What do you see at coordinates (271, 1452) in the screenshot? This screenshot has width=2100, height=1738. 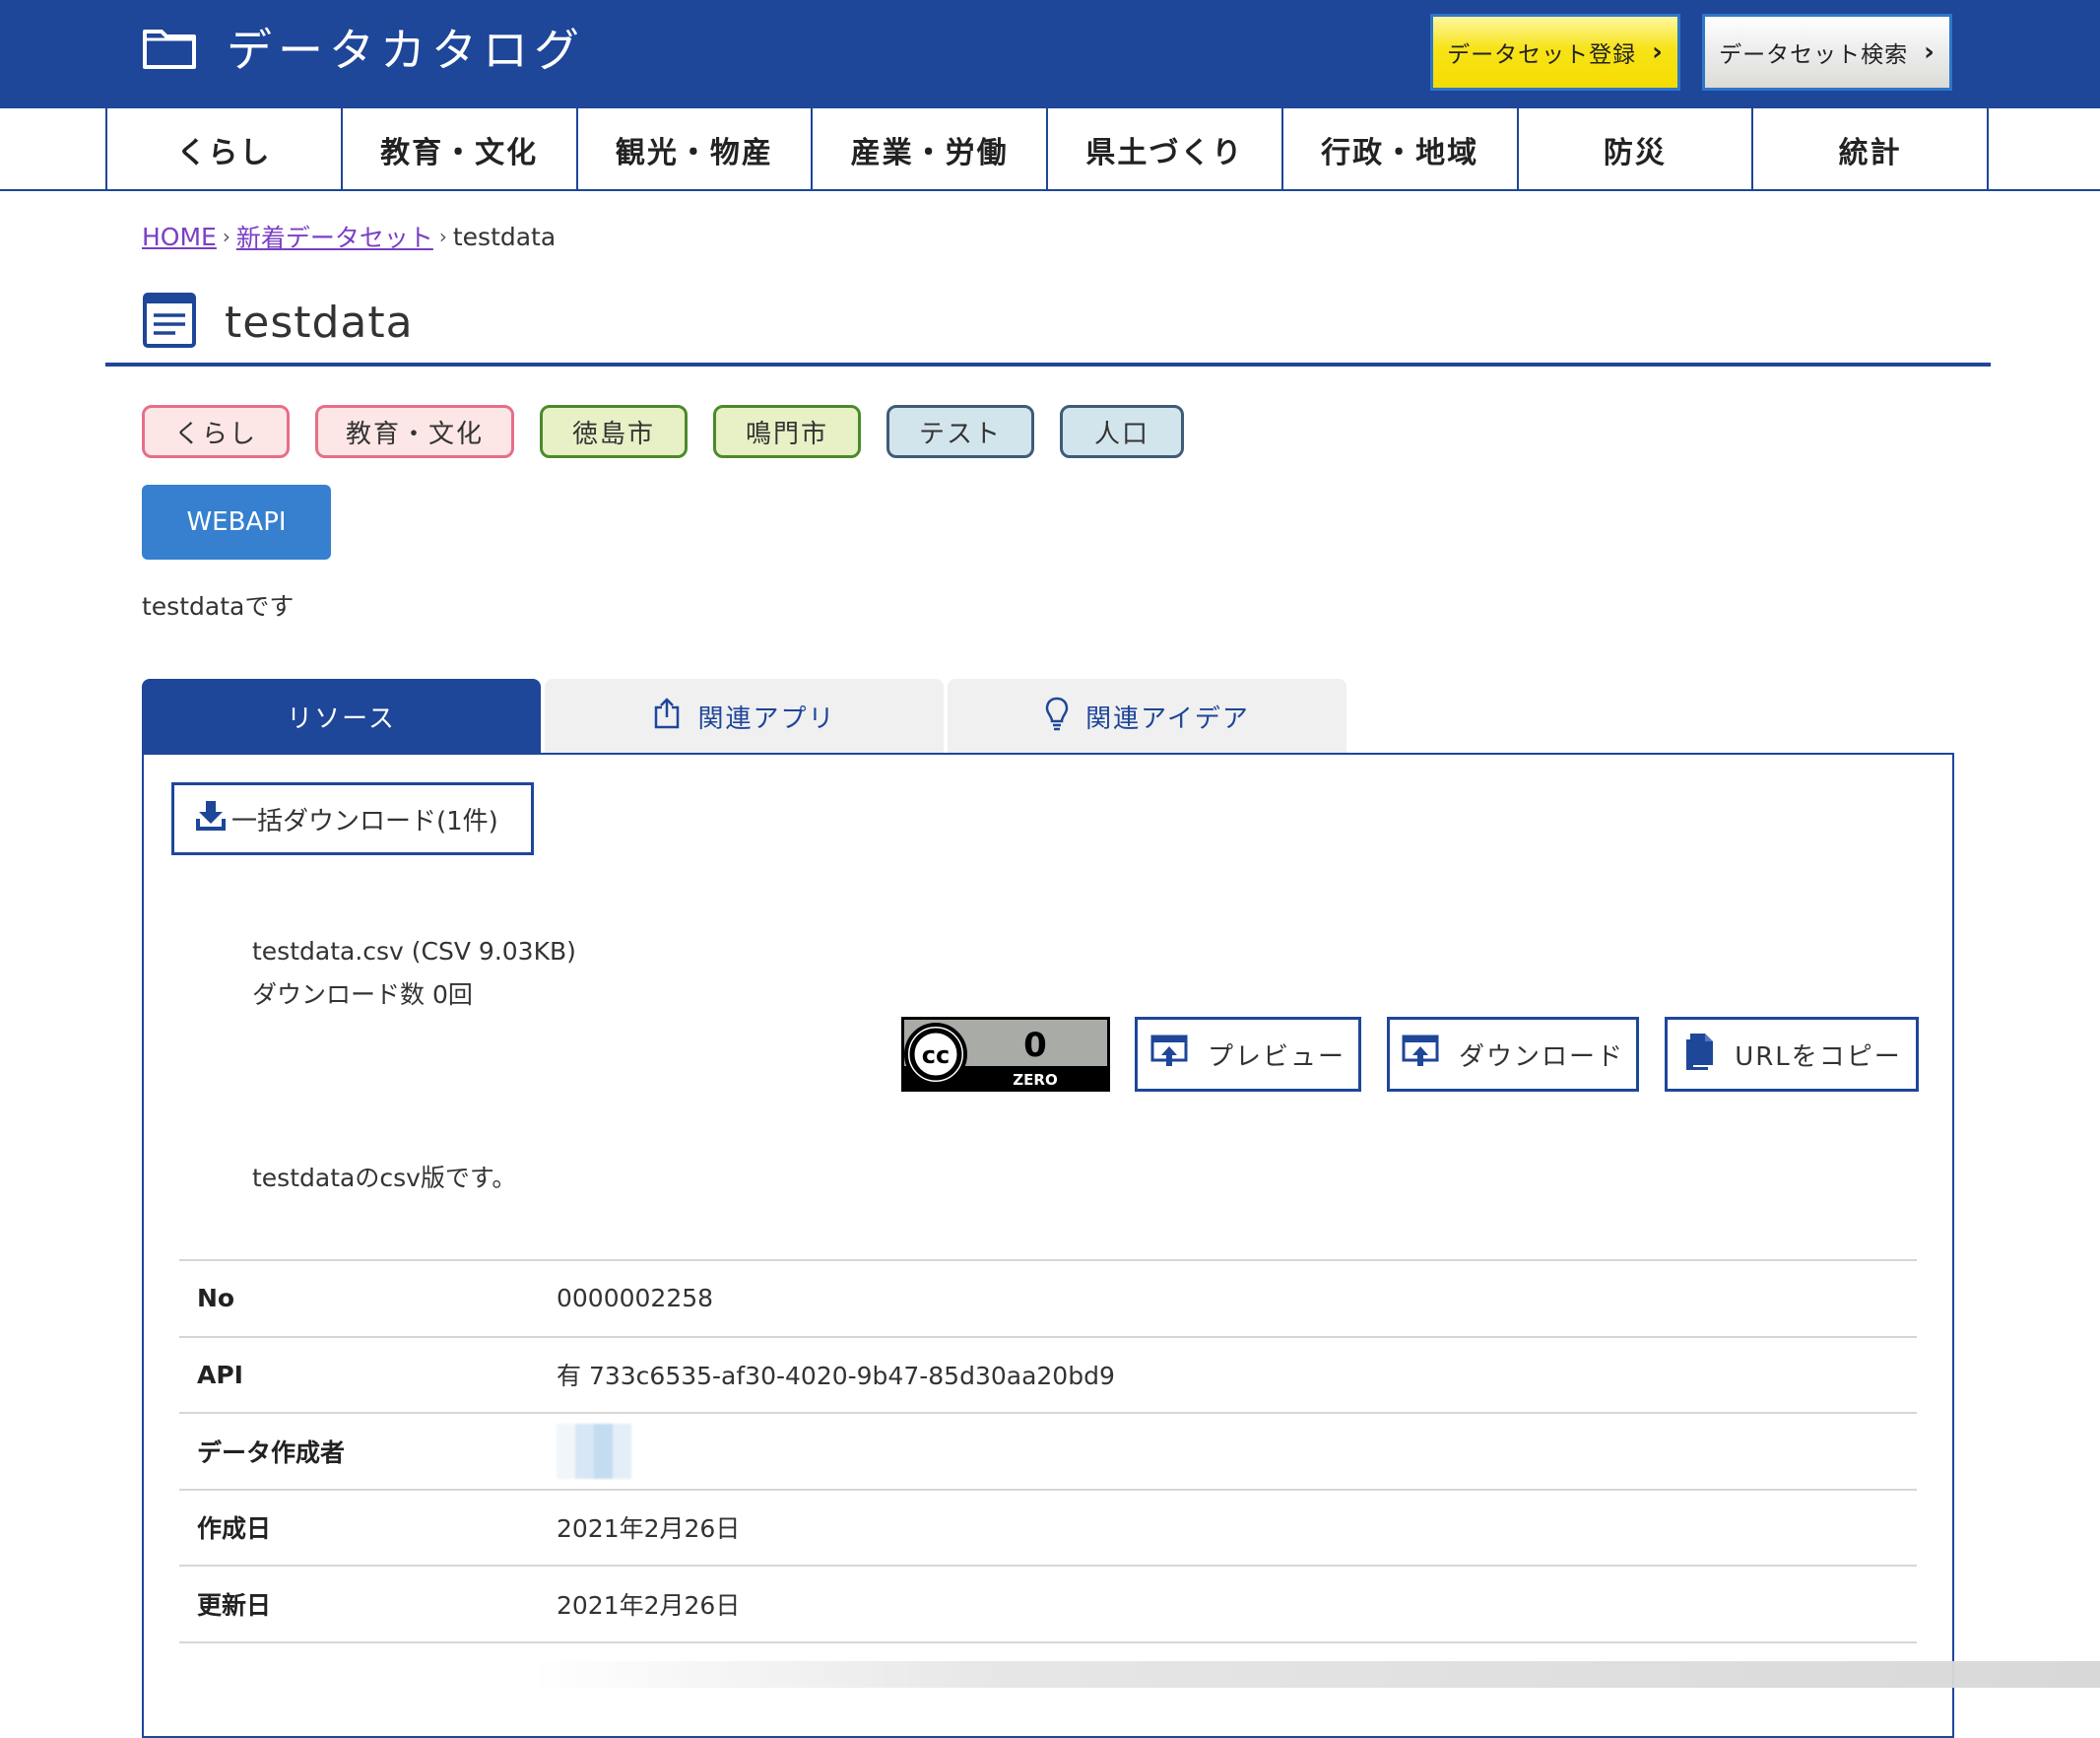 I see `meta-label-creator: データ作成者` at bounding box center [271, 1452].